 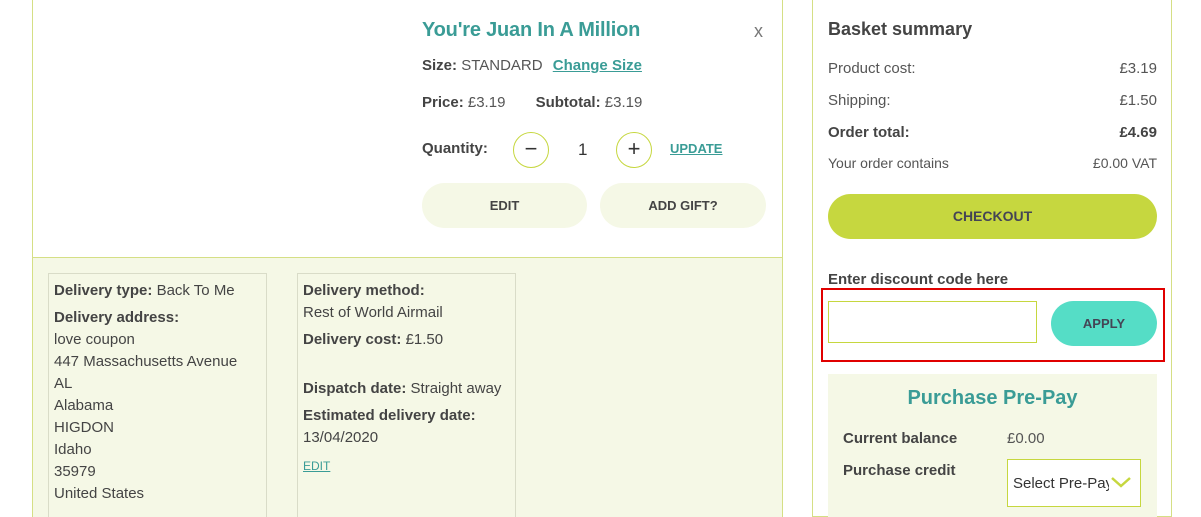 I want to click on delivery-method-value: Rest of World Airmail, so click(x=373, y=312).